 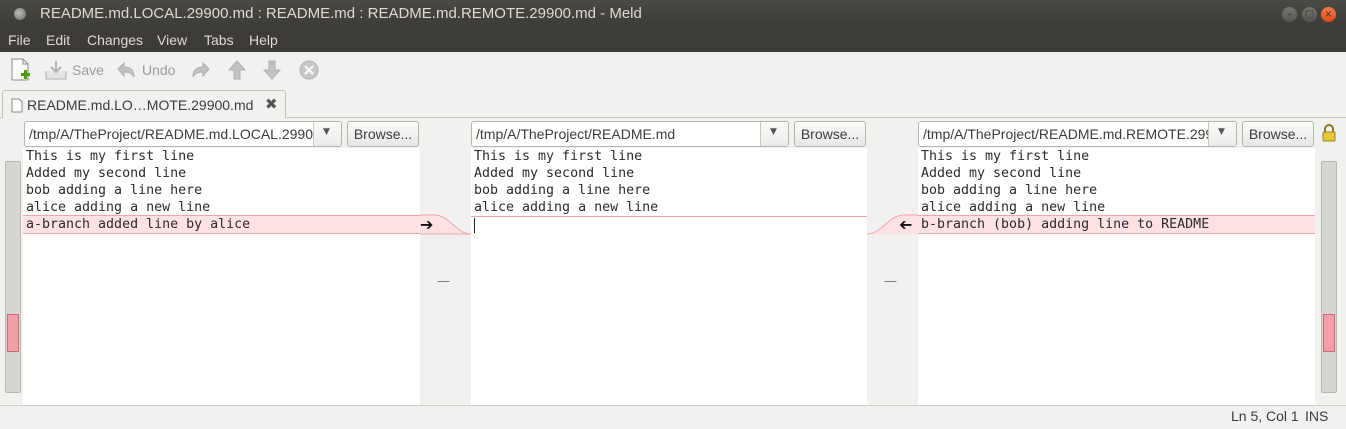 I want to click on text-cursor, so click(x=474, y=225).